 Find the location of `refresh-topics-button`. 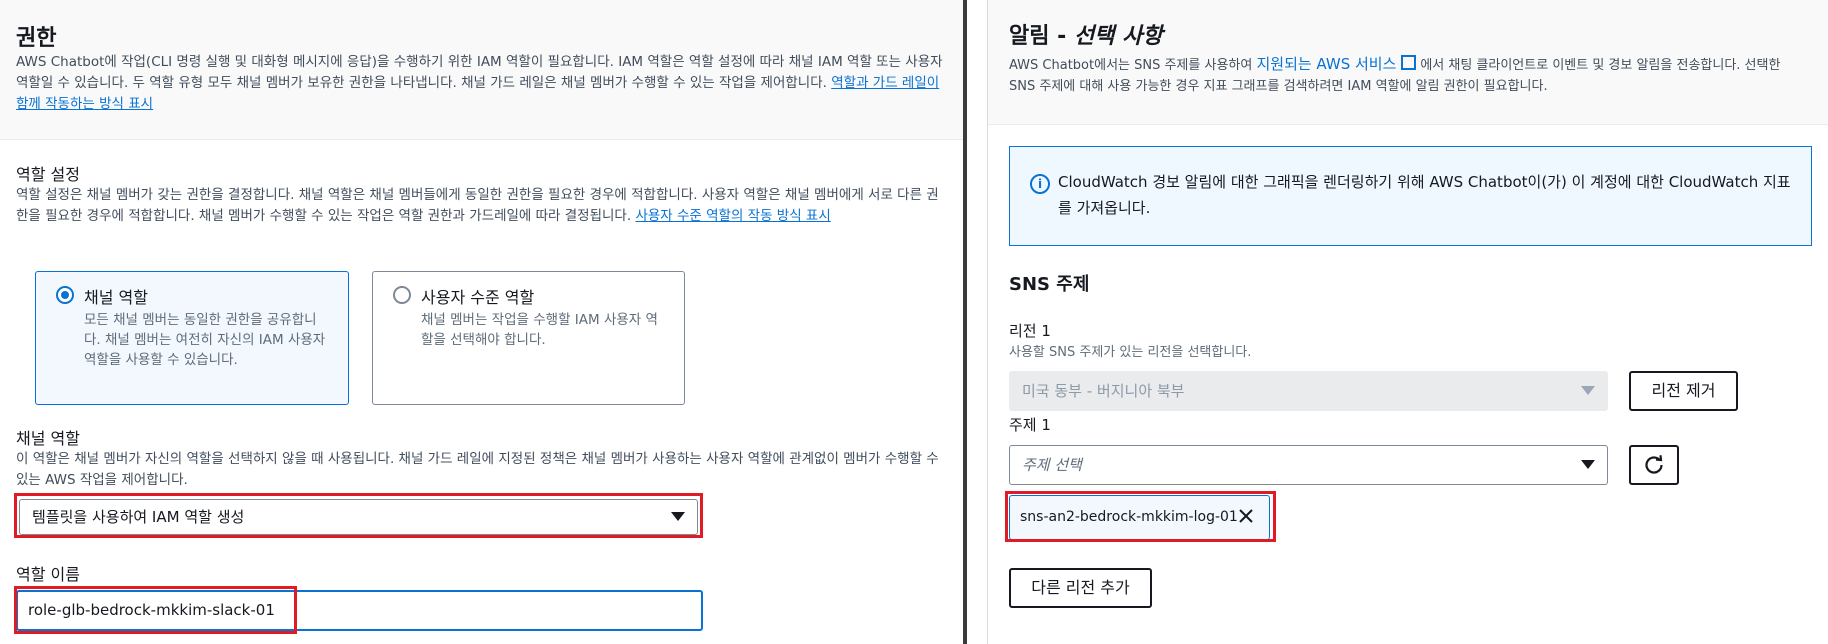

refresh-topics-button is located at coordinates (1654, 465).